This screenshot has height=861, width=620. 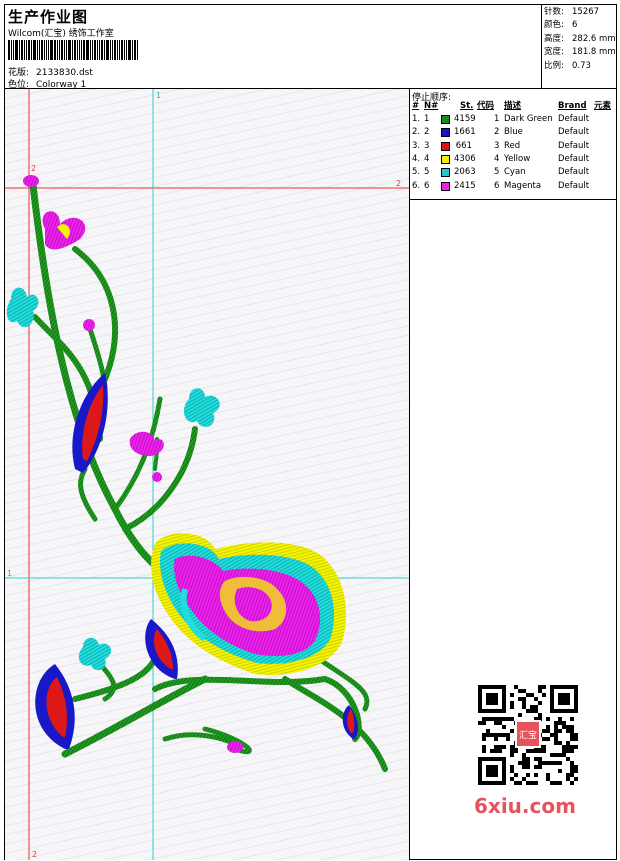 I want to click on col-stitches: St., so click(x=467, y=106).